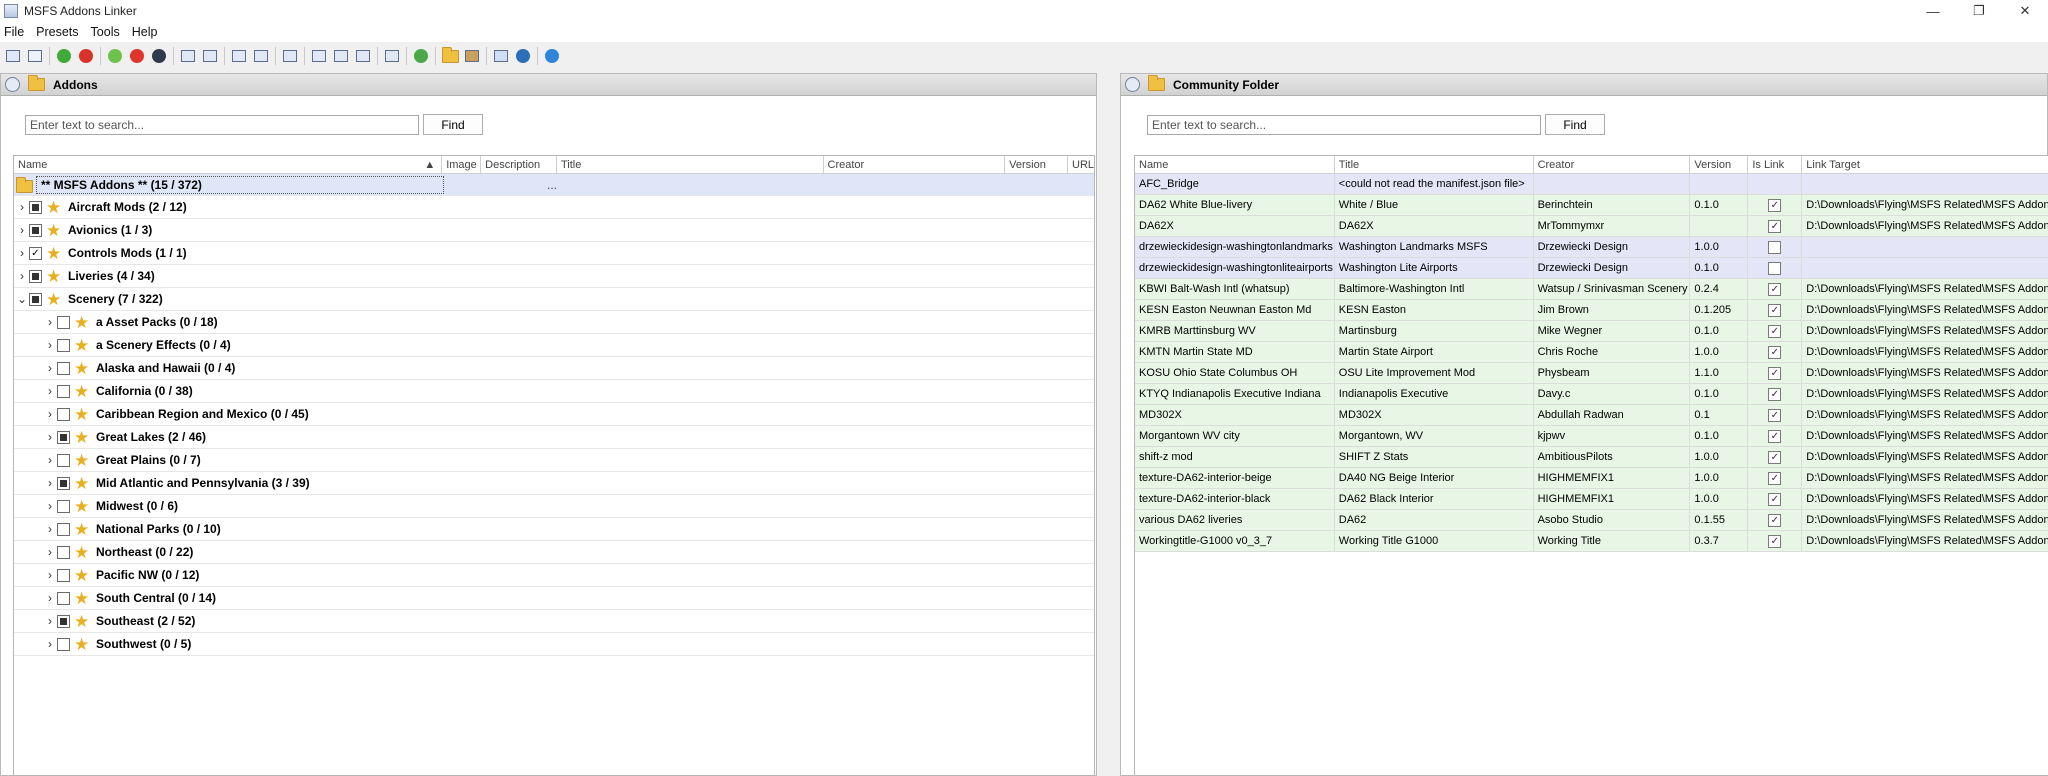  I want to click on close-button: ✕, so click(2025, 11).